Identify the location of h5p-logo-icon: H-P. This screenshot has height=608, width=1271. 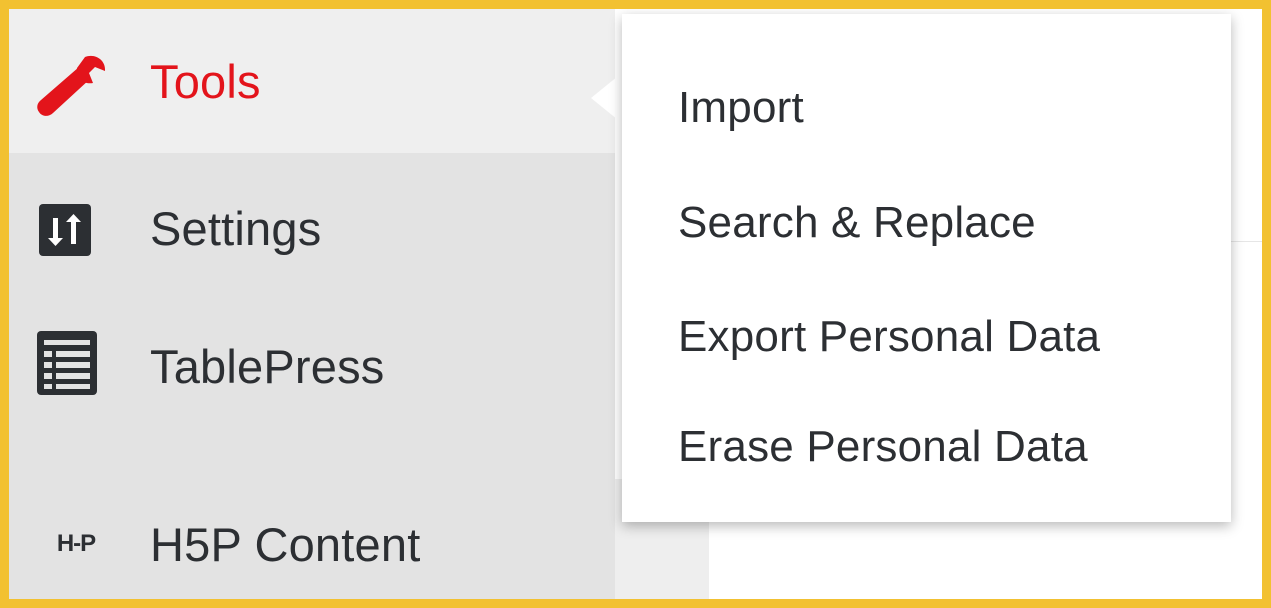
(76, 543).